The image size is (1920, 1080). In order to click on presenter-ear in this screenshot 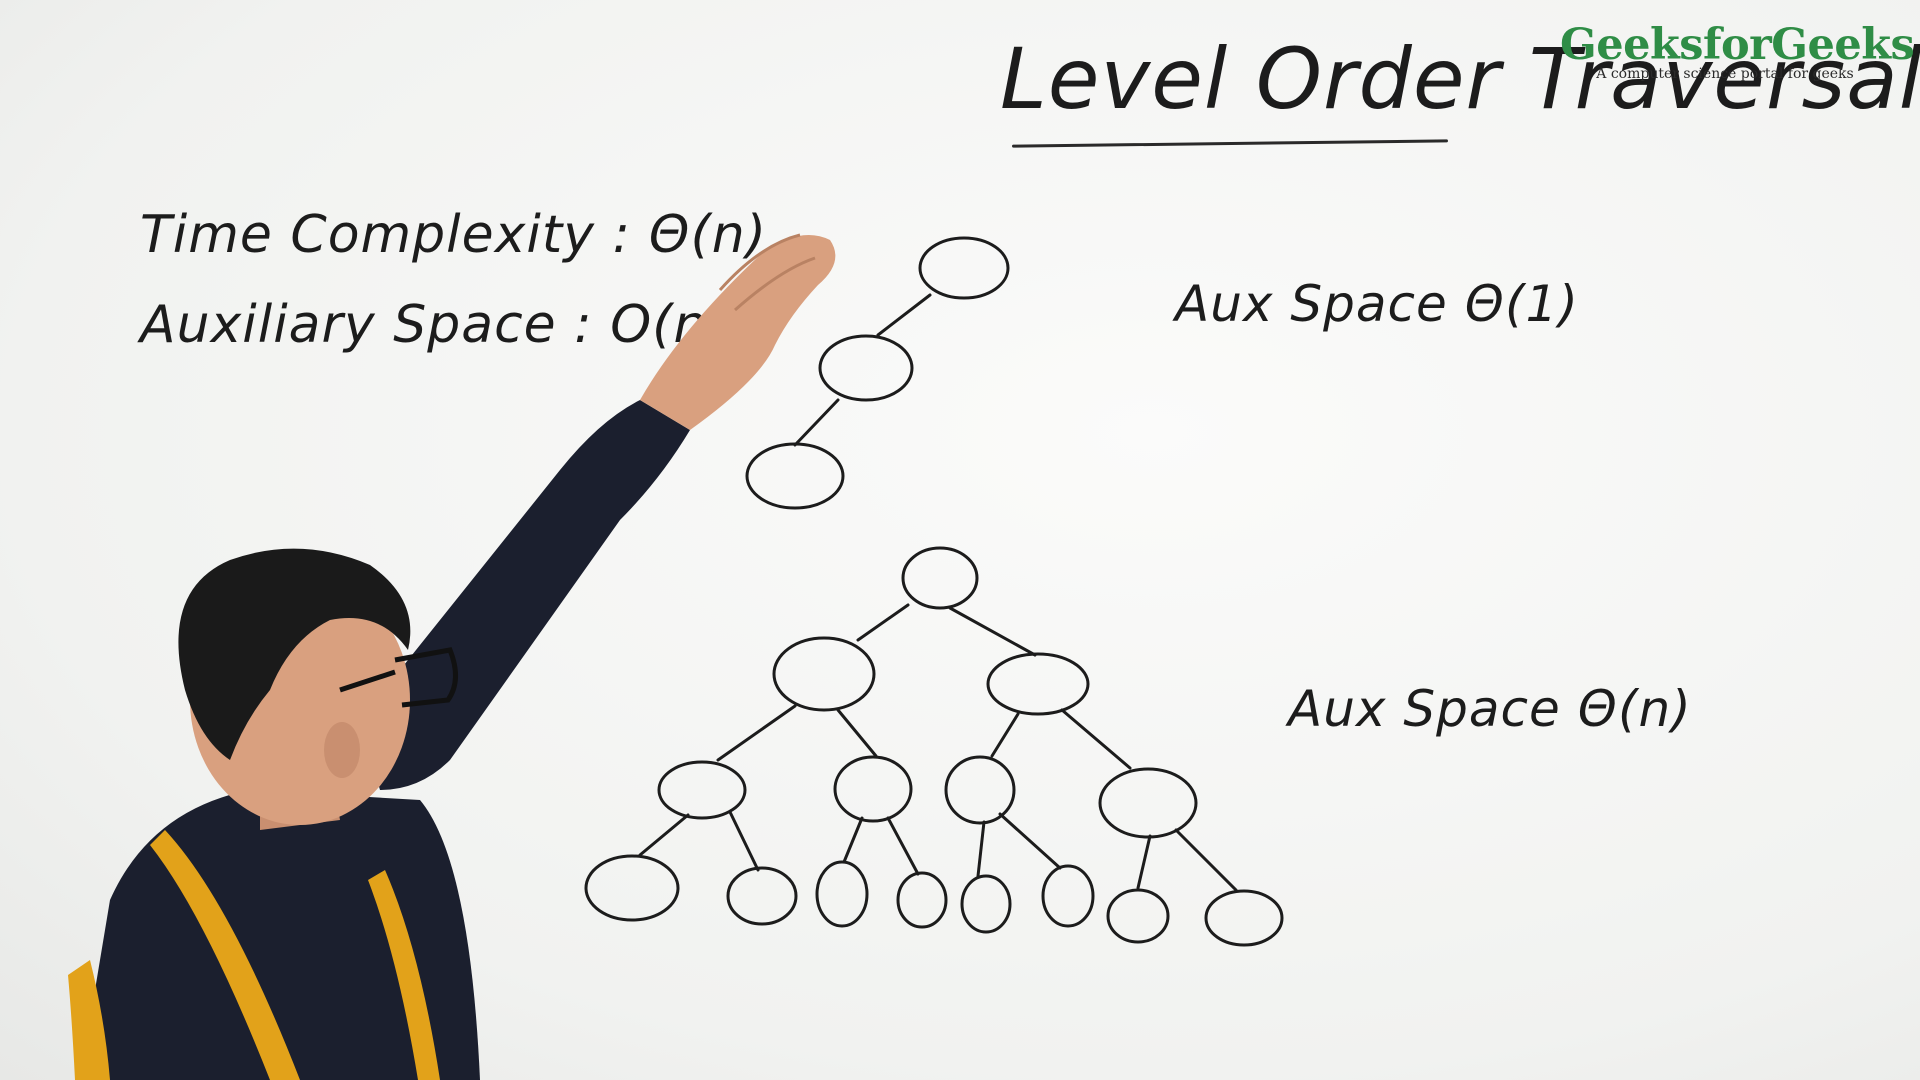, I will do `click(342, 750)`.